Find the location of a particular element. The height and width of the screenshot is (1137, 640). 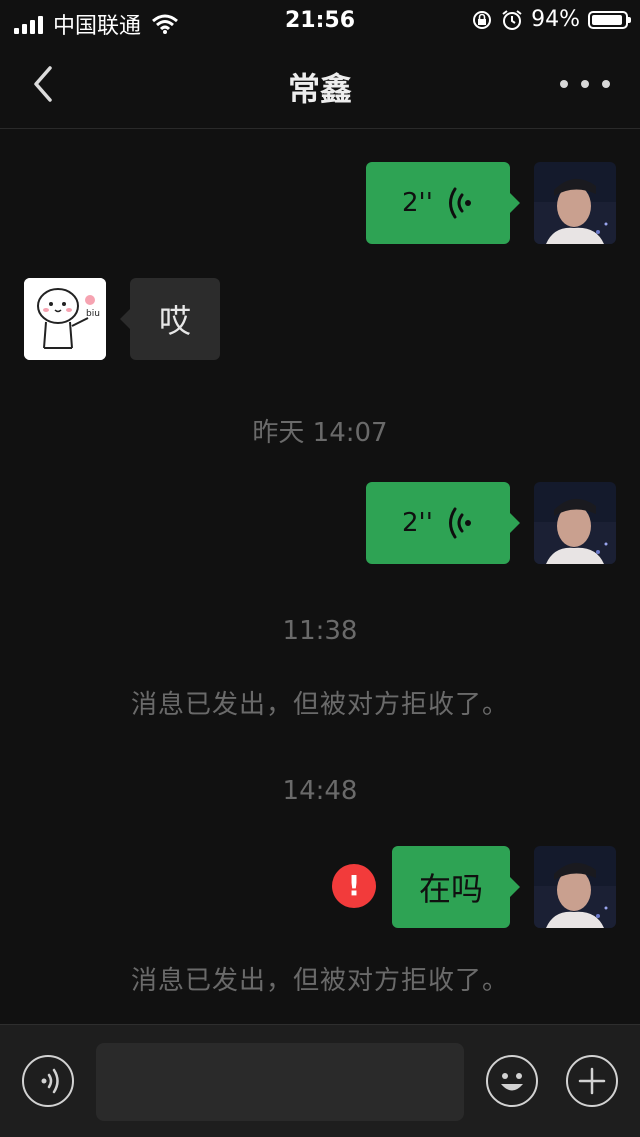

timestamp: 昨天 14:07 is located at coordinates (320, 433).